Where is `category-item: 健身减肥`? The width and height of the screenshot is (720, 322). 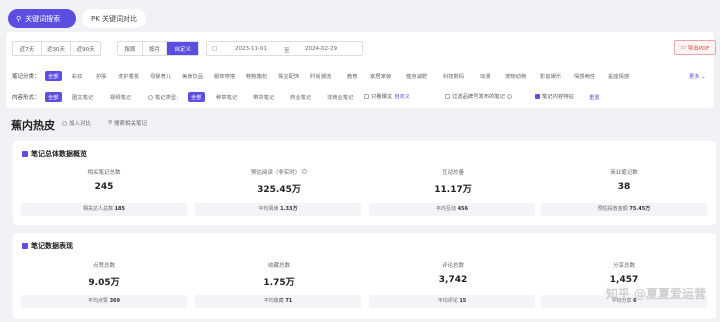 category-item: 健身减肥 is located at coordinates (416, 76).